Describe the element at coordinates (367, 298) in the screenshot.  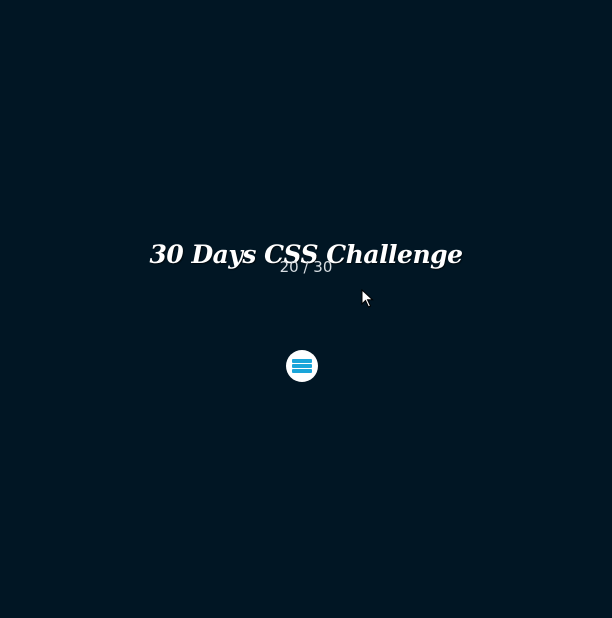
I see `mouse-cursor-icon` at that location.